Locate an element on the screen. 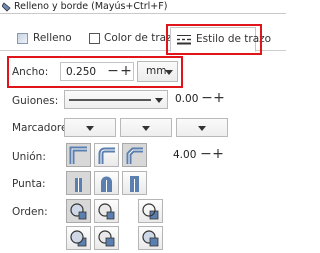 The image size is (320, 253). stroke-markers-fill-icon is located at coordinates (106, 238).